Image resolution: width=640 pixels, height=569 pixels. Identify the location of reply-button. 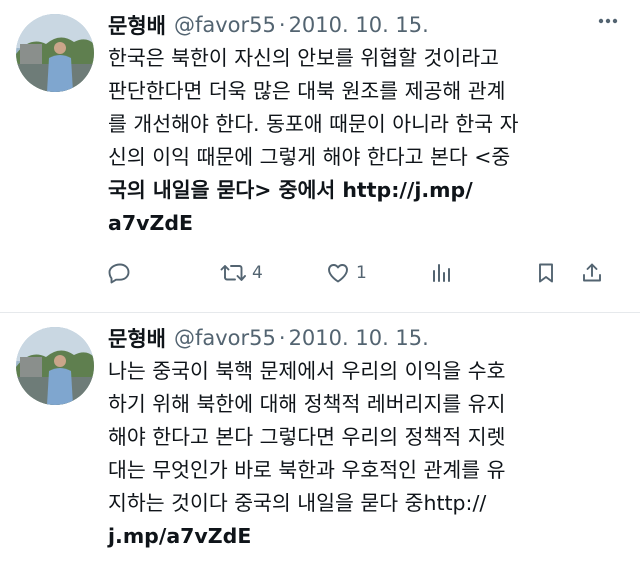
(120, 273).